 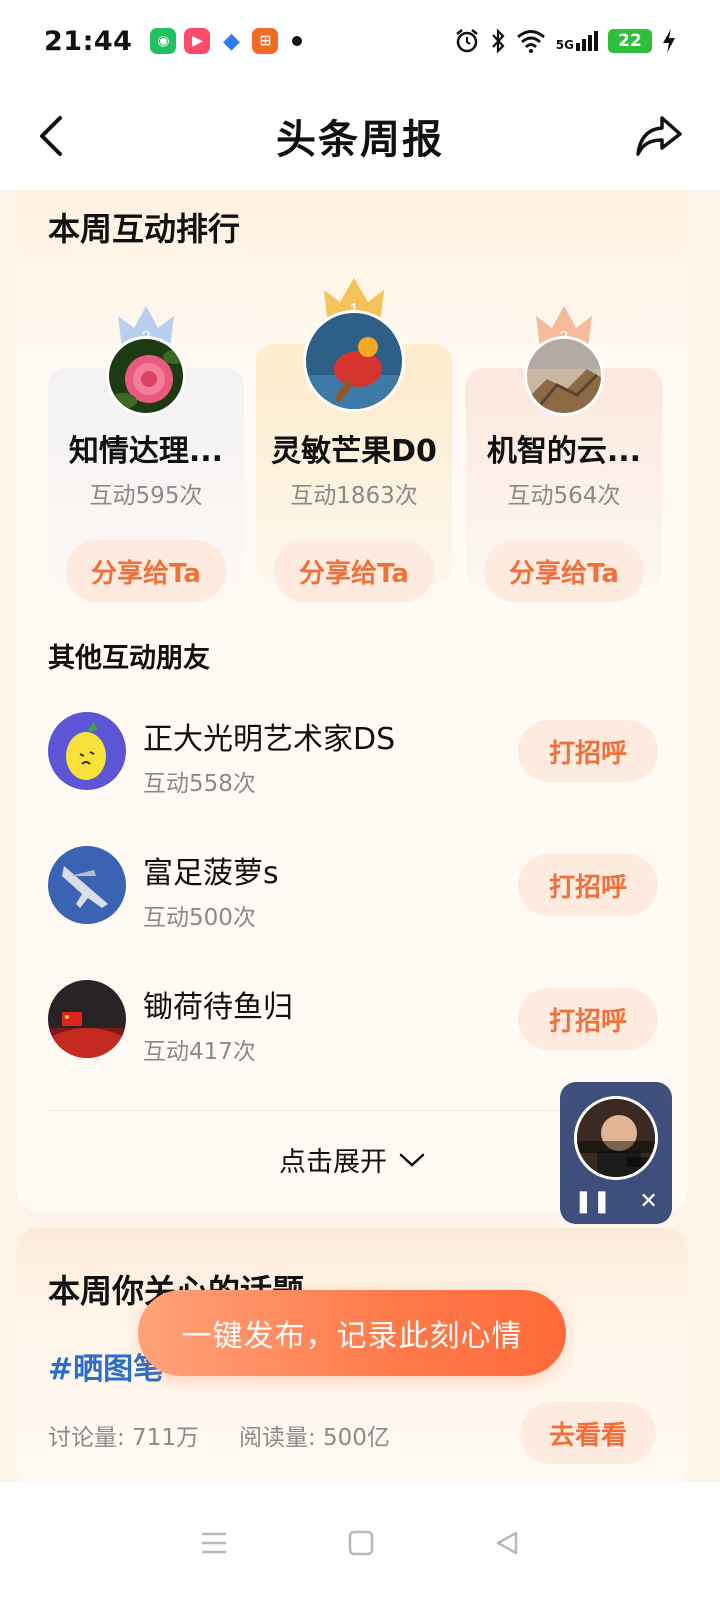 I want to click on floating-video-player: ❚❚ ✕, so click(x=616, y=1153).